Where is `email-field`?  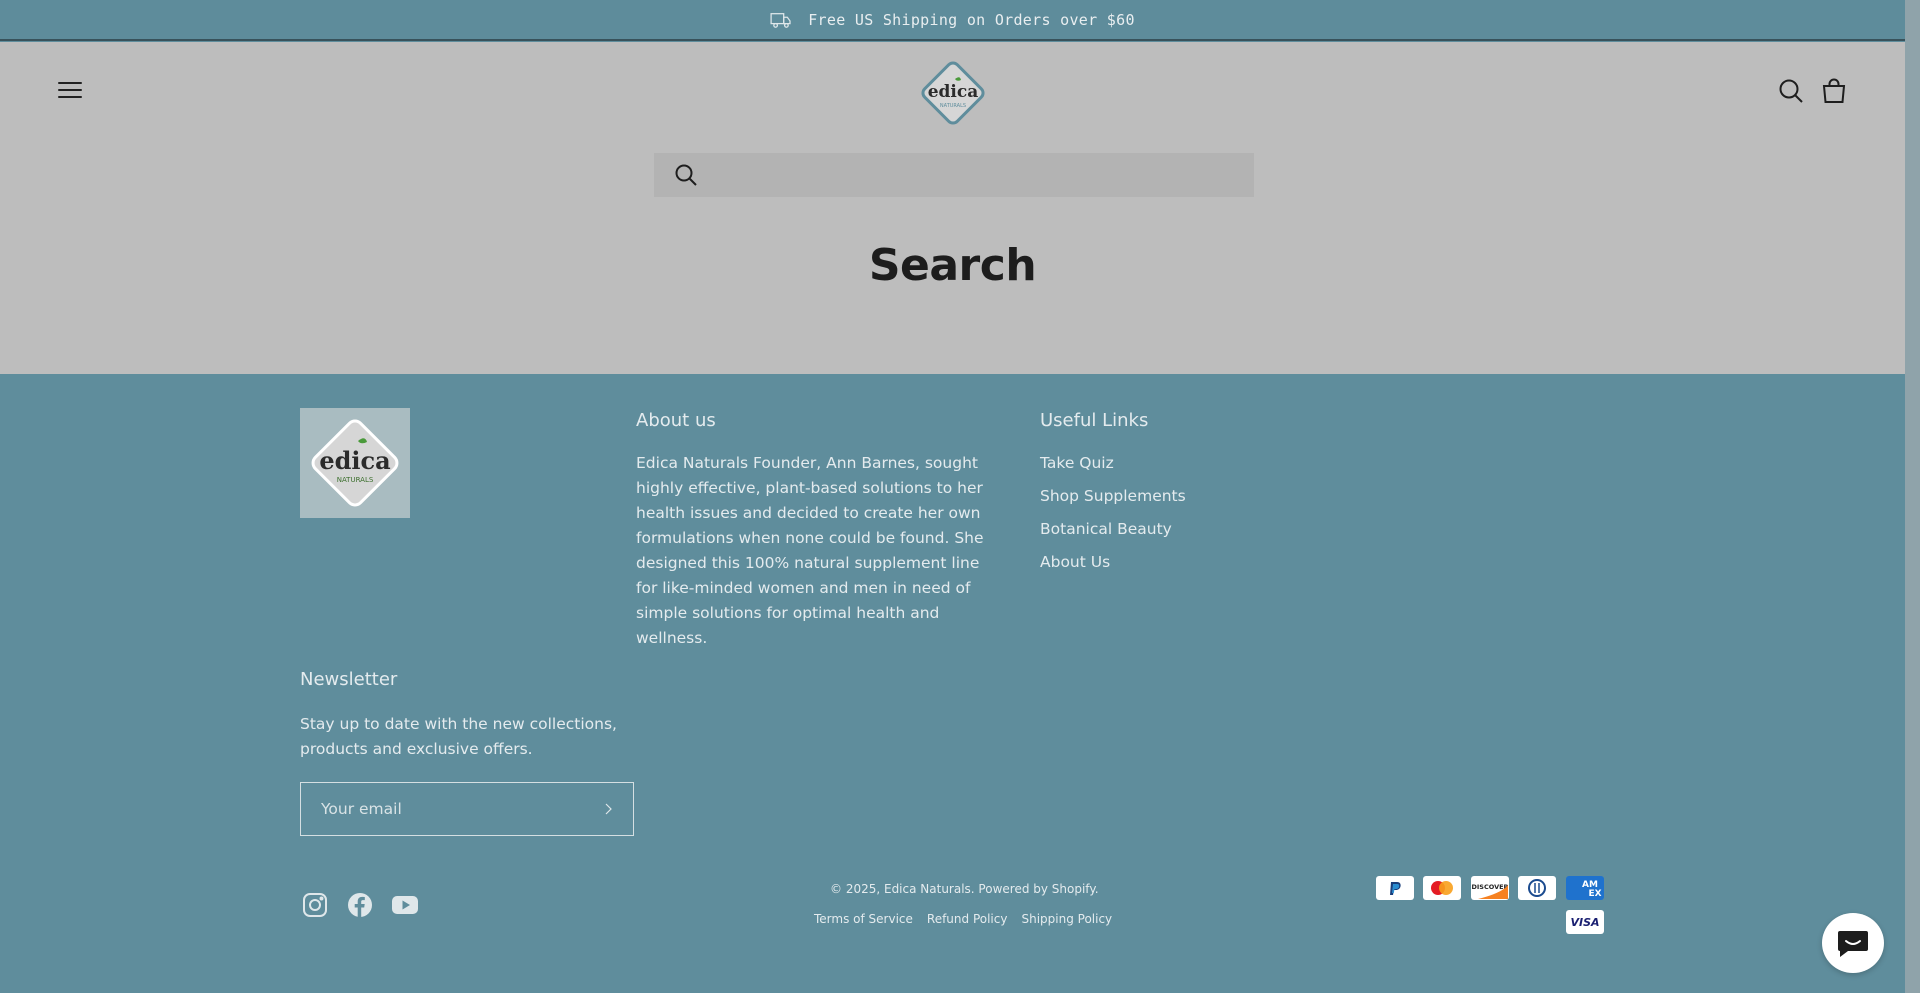 email-field is located at coordinates (462, 809).